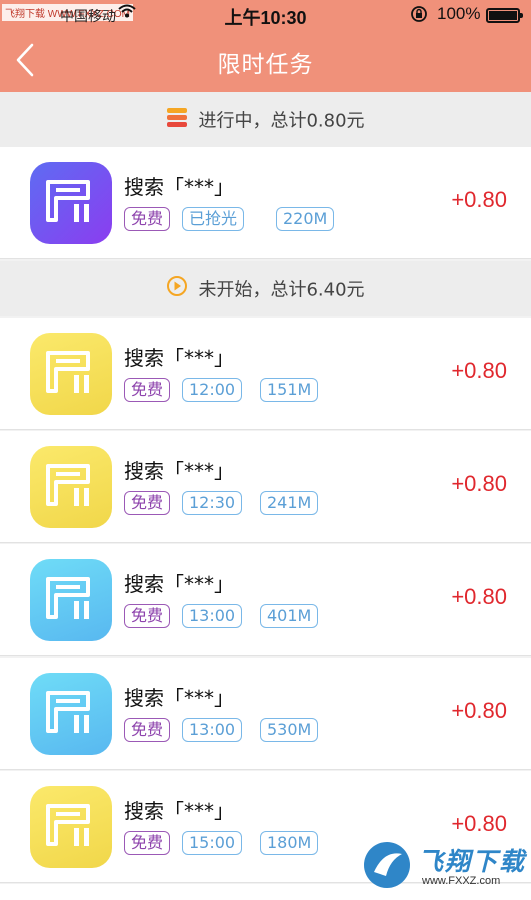 The image size is (531, 900). What do you see at coordinates (504, 15) in the screenshot?
I see `battery-icon` at bounding box center [504, 15].